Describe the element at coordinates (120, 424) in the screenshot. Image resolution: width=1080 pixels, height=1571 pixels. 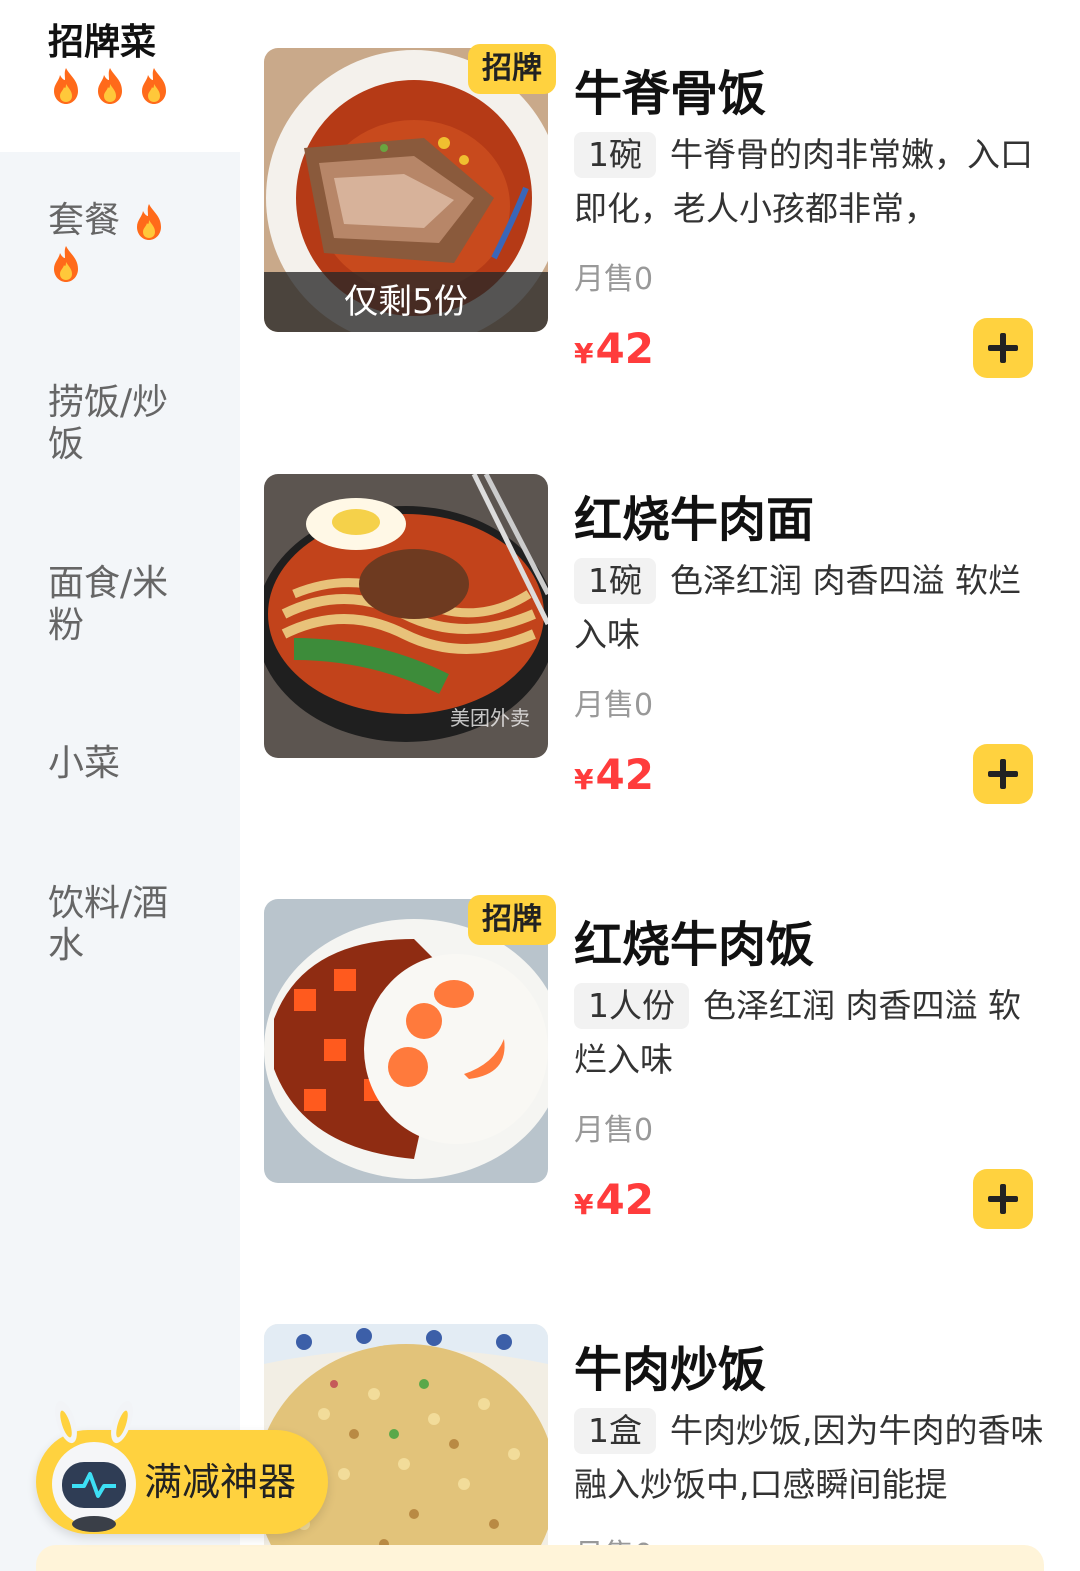
I see `category-item-rice: 捞饭/炒饭` at that location.